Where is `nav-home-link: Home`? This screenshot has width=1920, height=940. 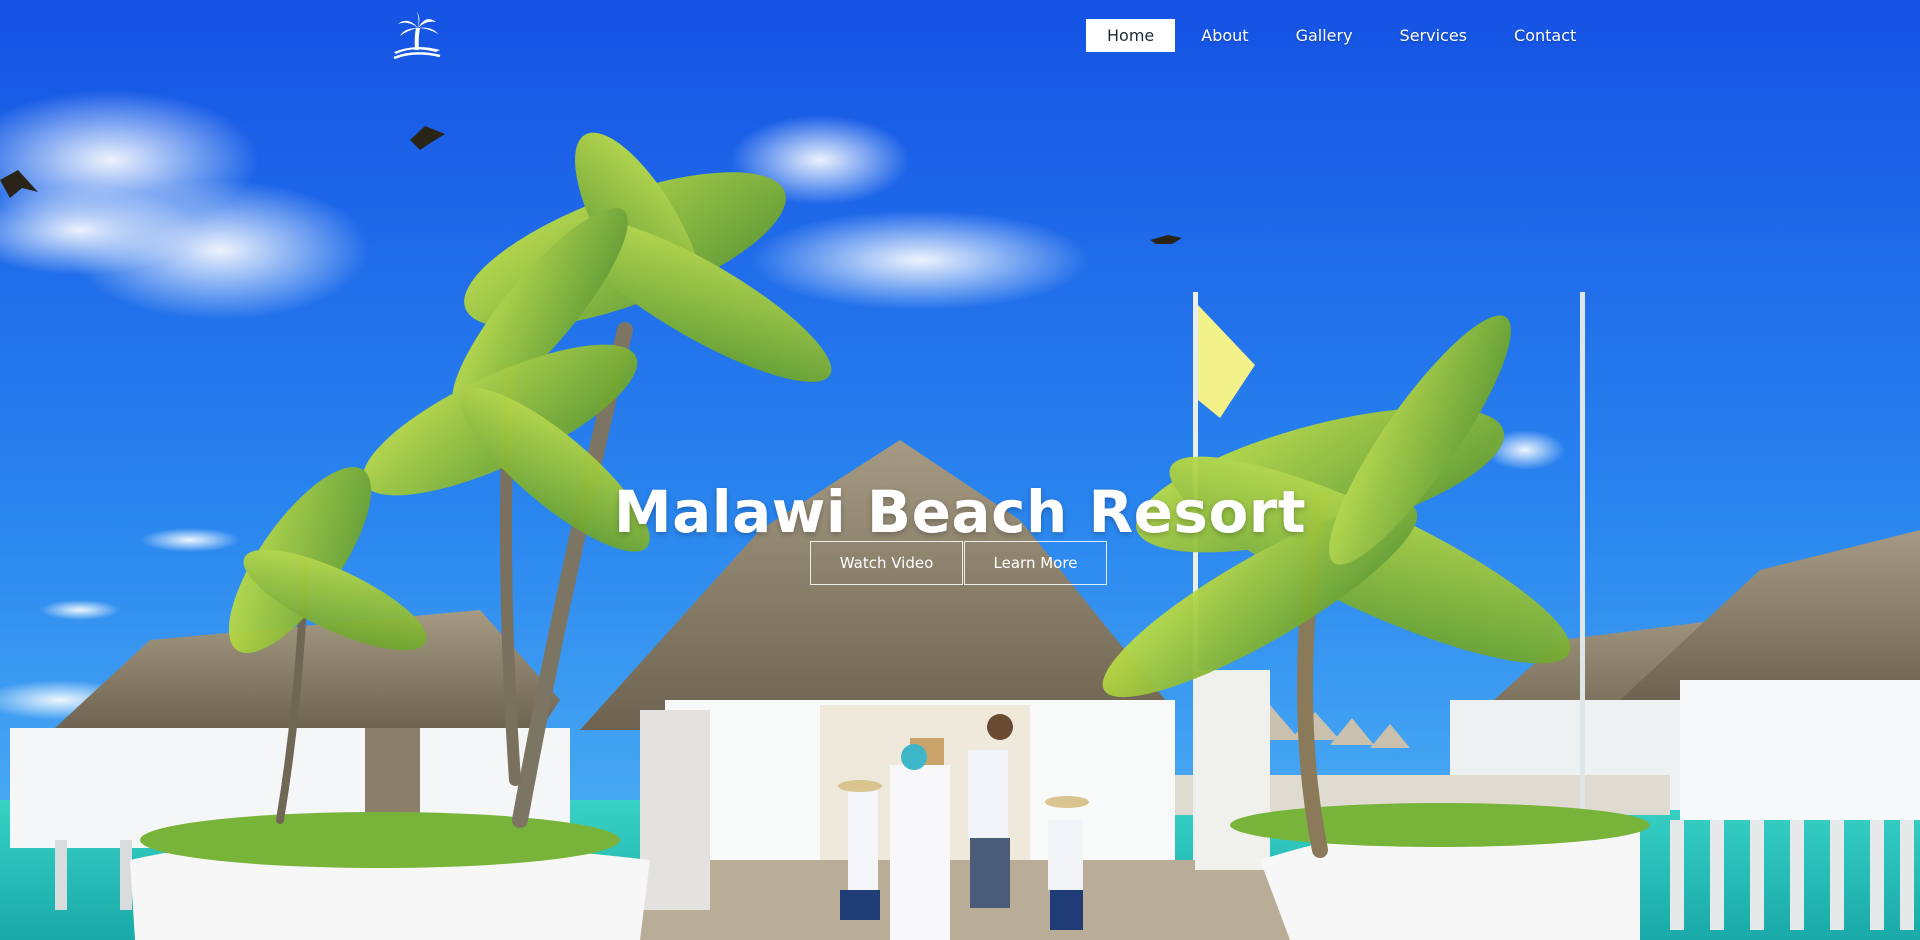
nav-home-link: Home is located at coordinates (1131, 35).